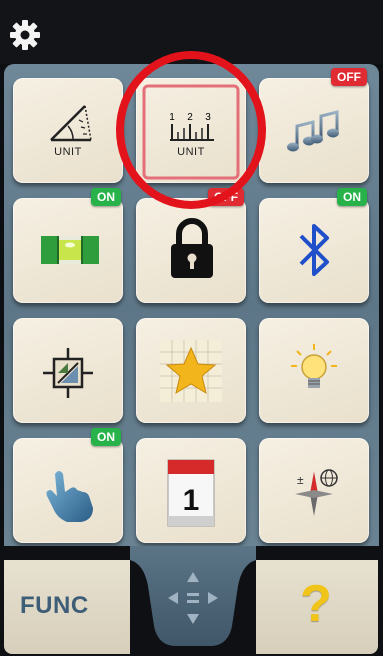  I want to click on tile-target, so click(68, 370).